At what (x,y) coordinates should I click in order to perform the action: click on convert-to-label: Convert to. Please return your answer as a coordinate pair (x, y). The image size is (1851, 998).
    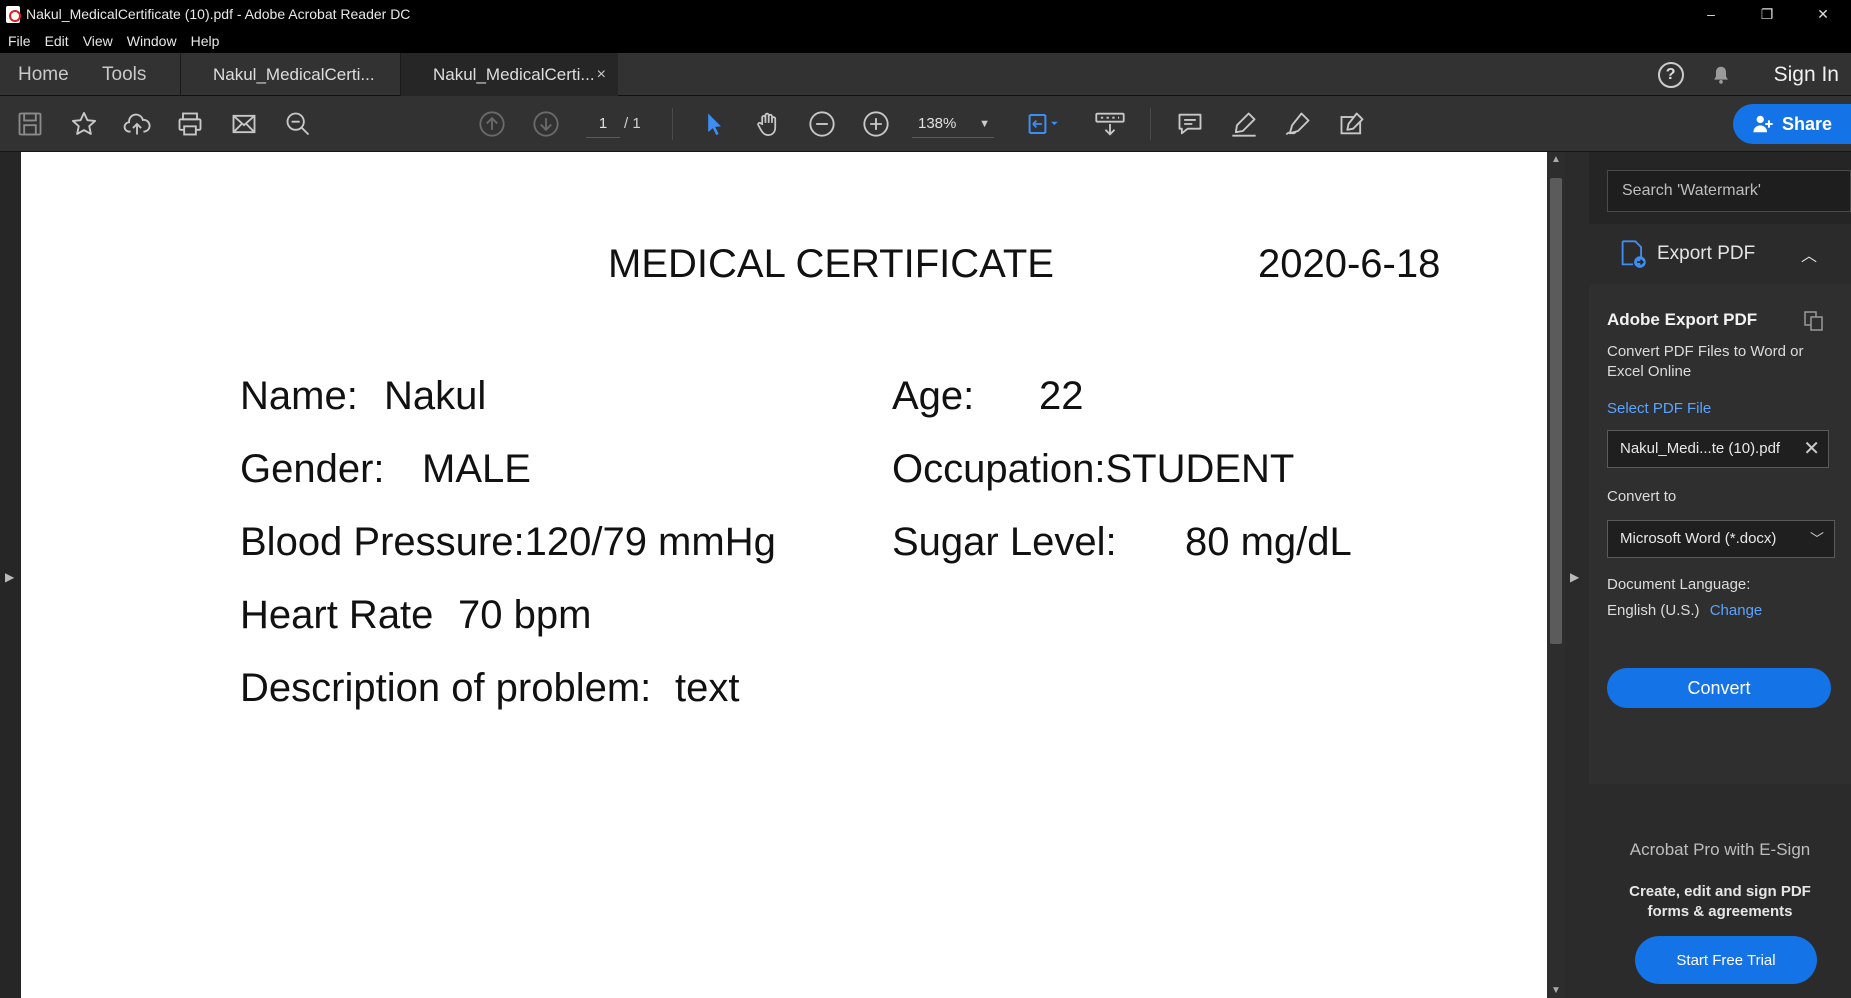
    Looking at the image, I should click on (1642, 496).